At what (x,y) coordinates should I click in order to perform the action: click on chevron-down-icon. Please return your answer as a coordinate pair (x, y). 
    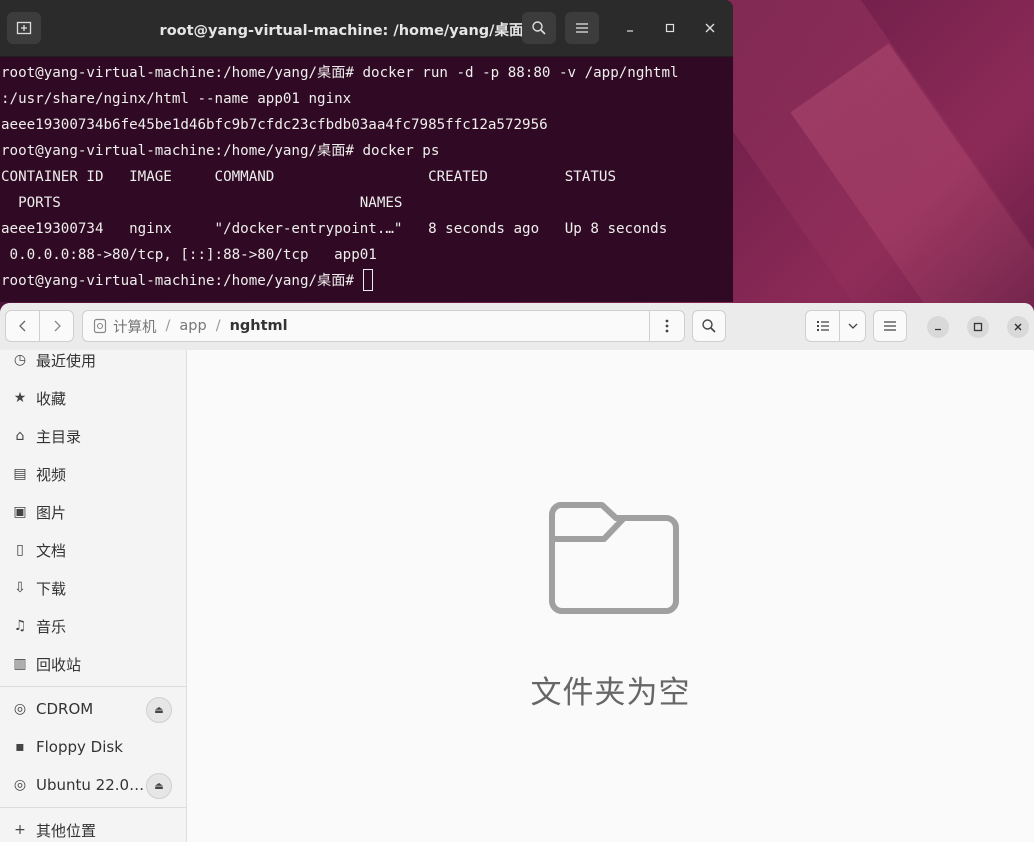
    Looking at the image, I should click on (852, 326).